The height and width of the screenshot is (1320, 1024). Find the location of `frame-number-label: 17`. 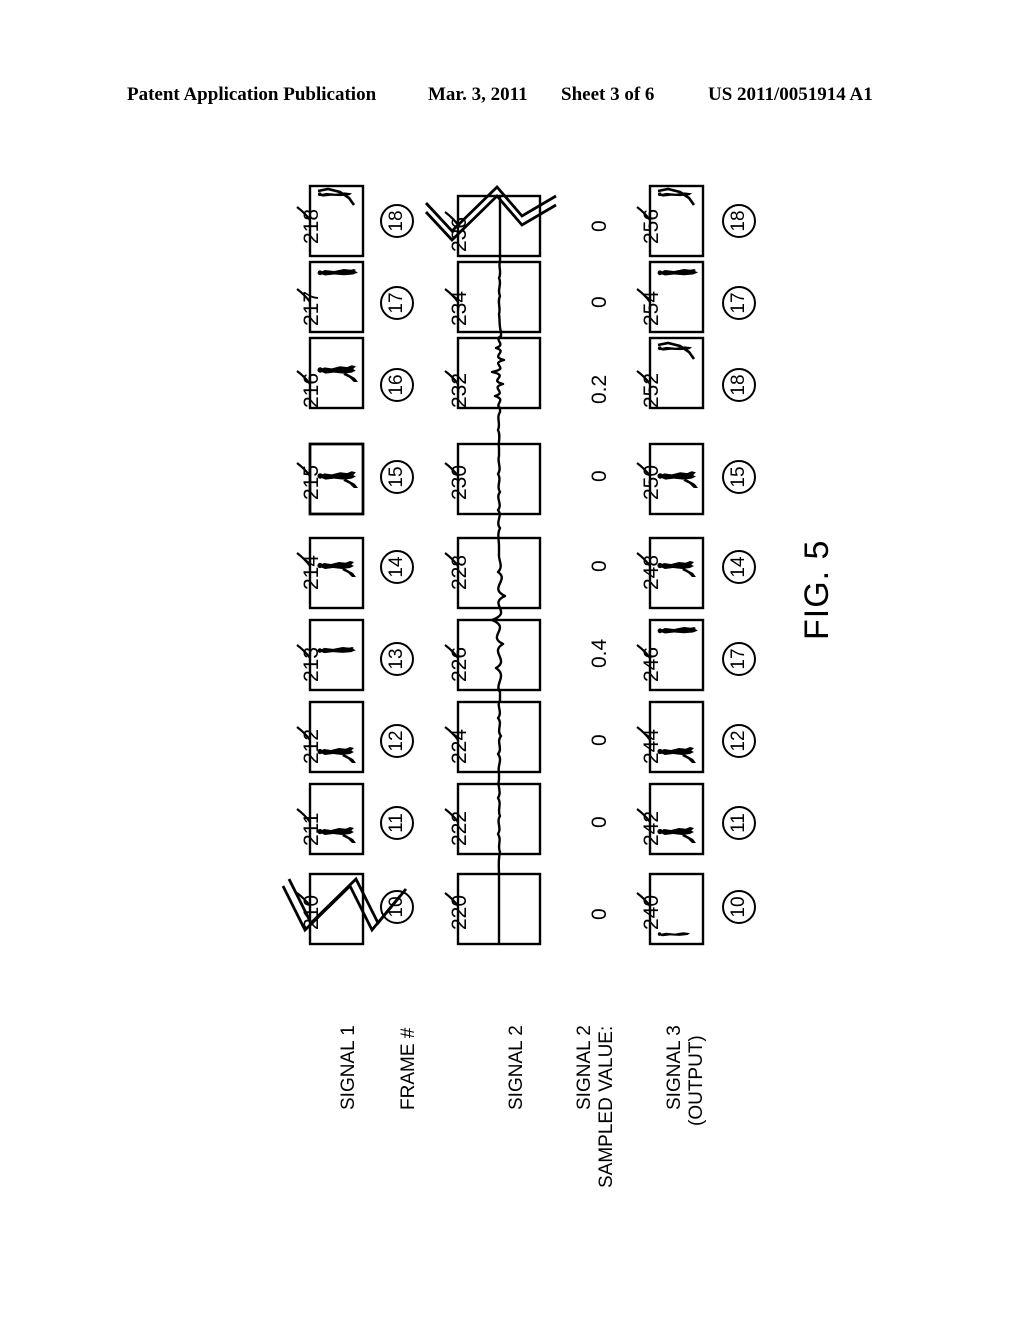

frame-number-label: 17 is located at coordinates (396, 303).